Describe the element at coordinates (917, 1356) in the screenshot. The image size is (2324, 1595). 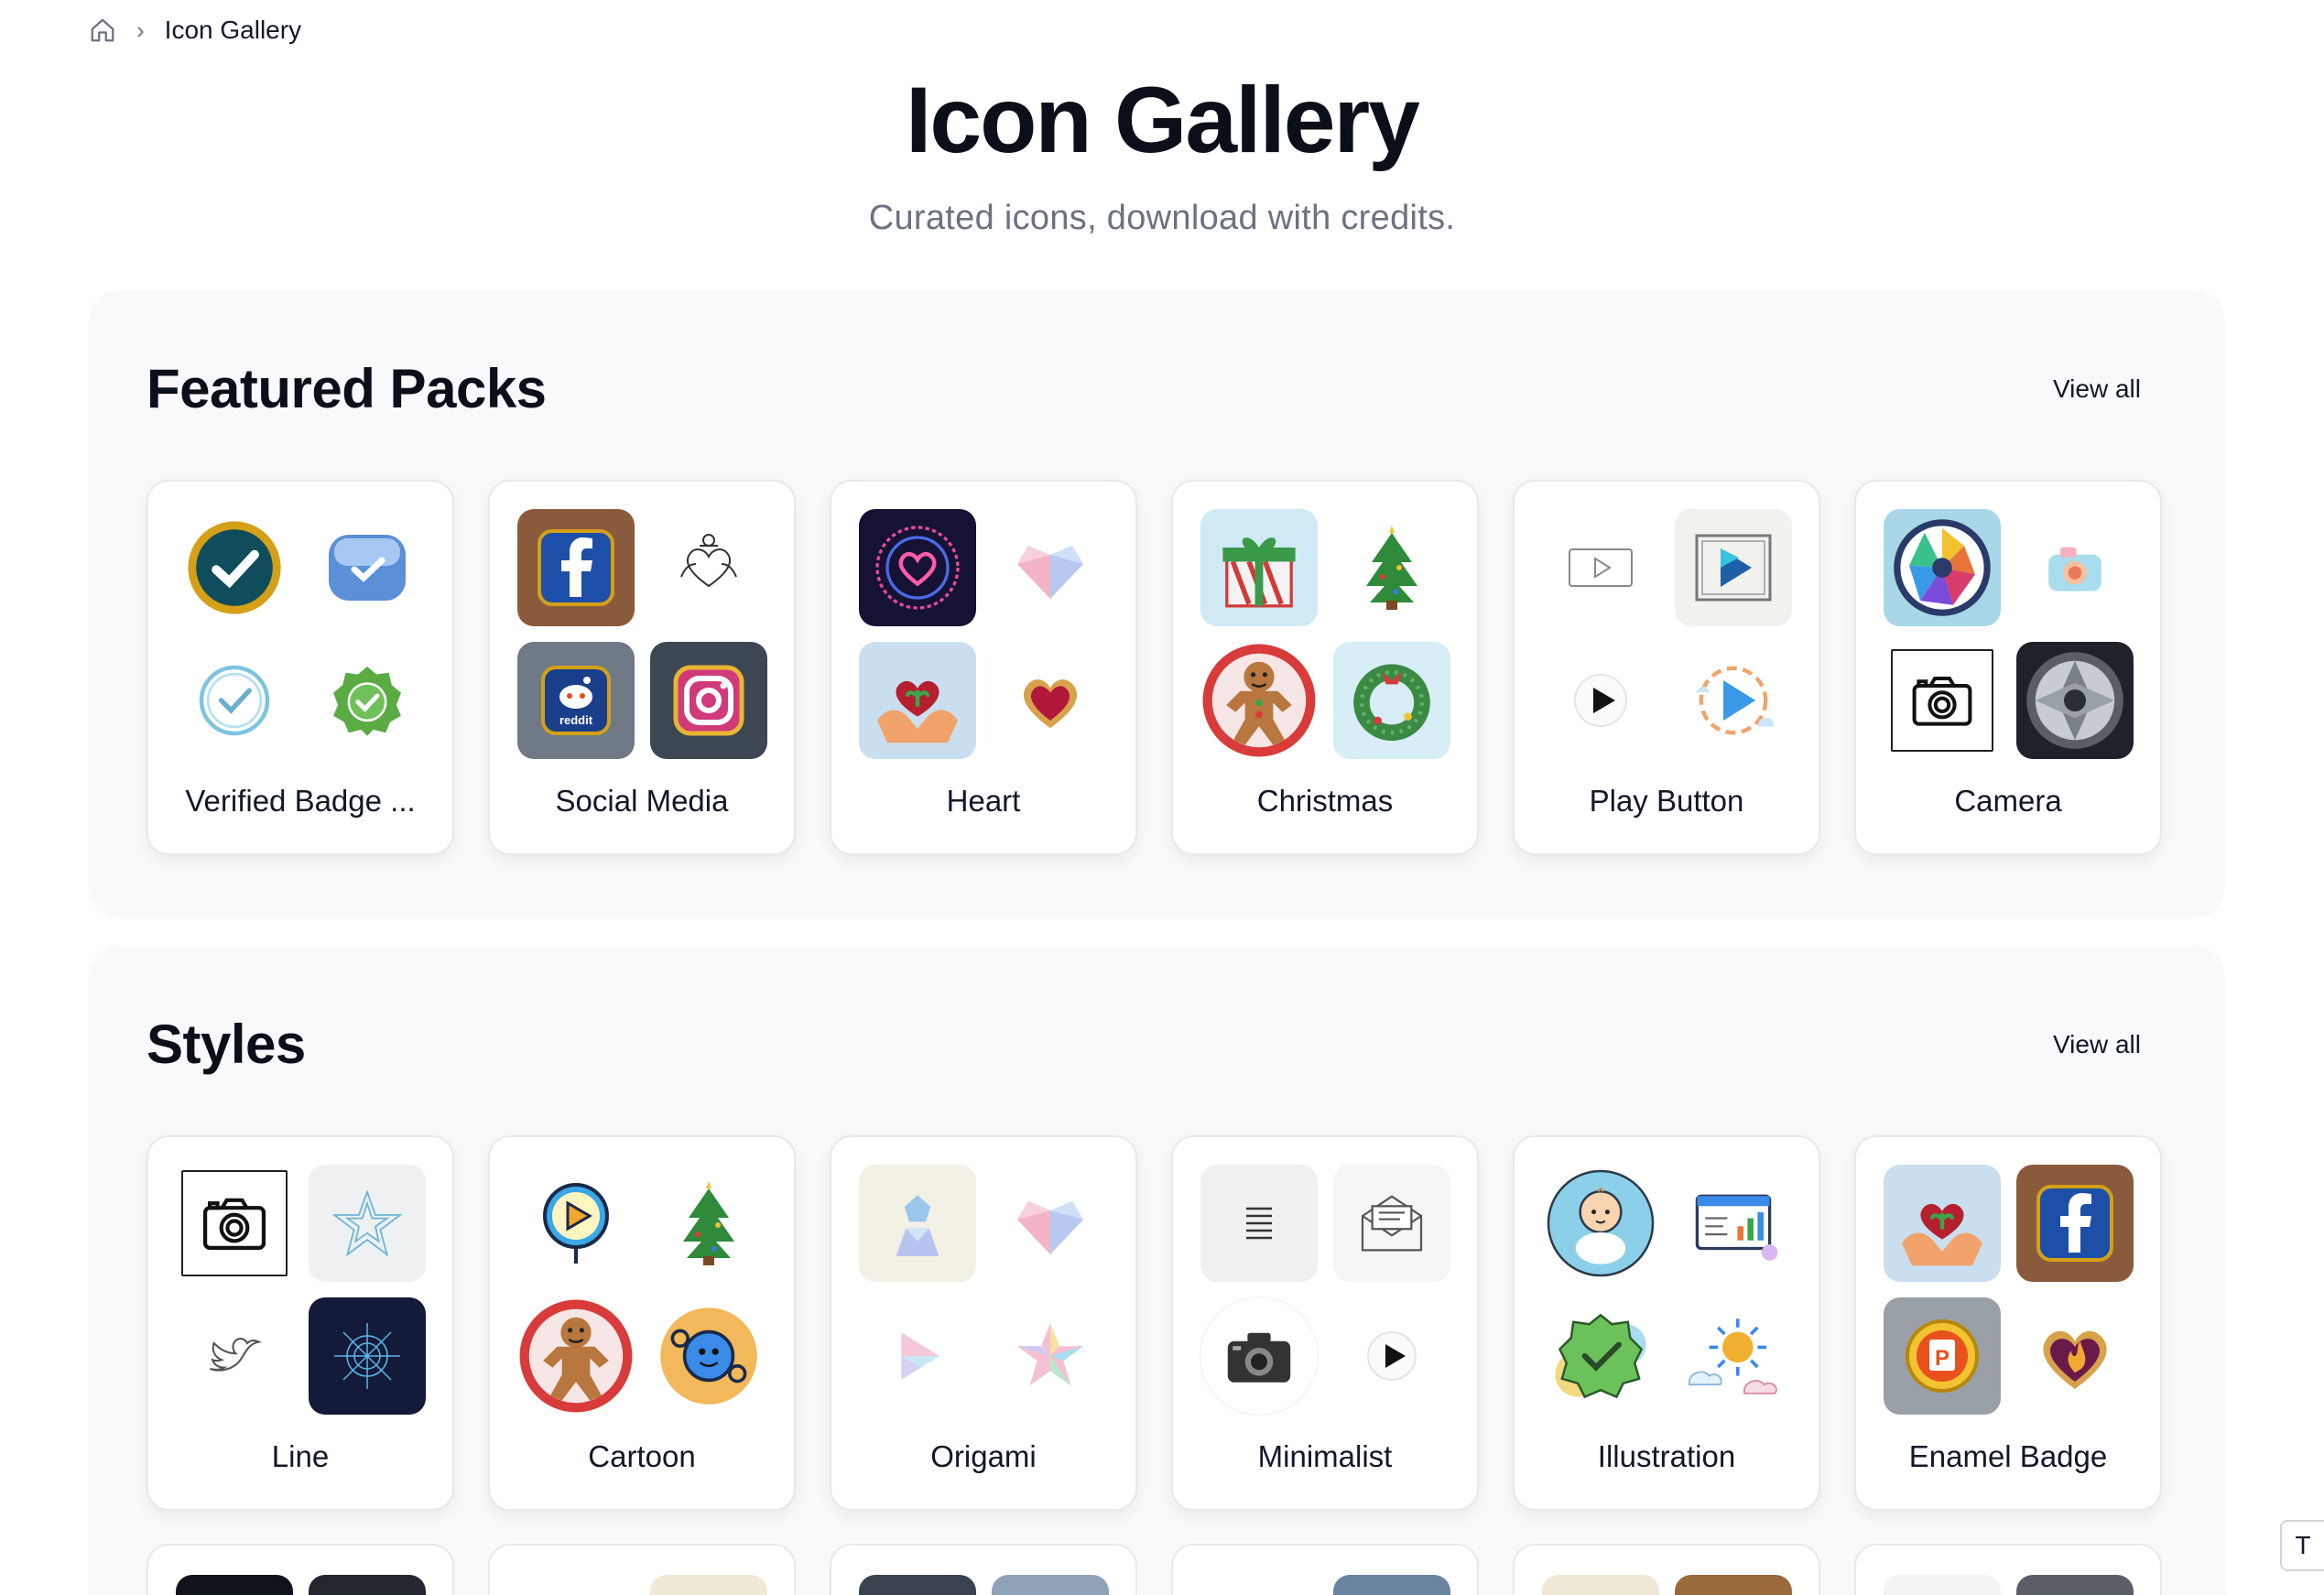
I see `origami-play-icon` at that location.